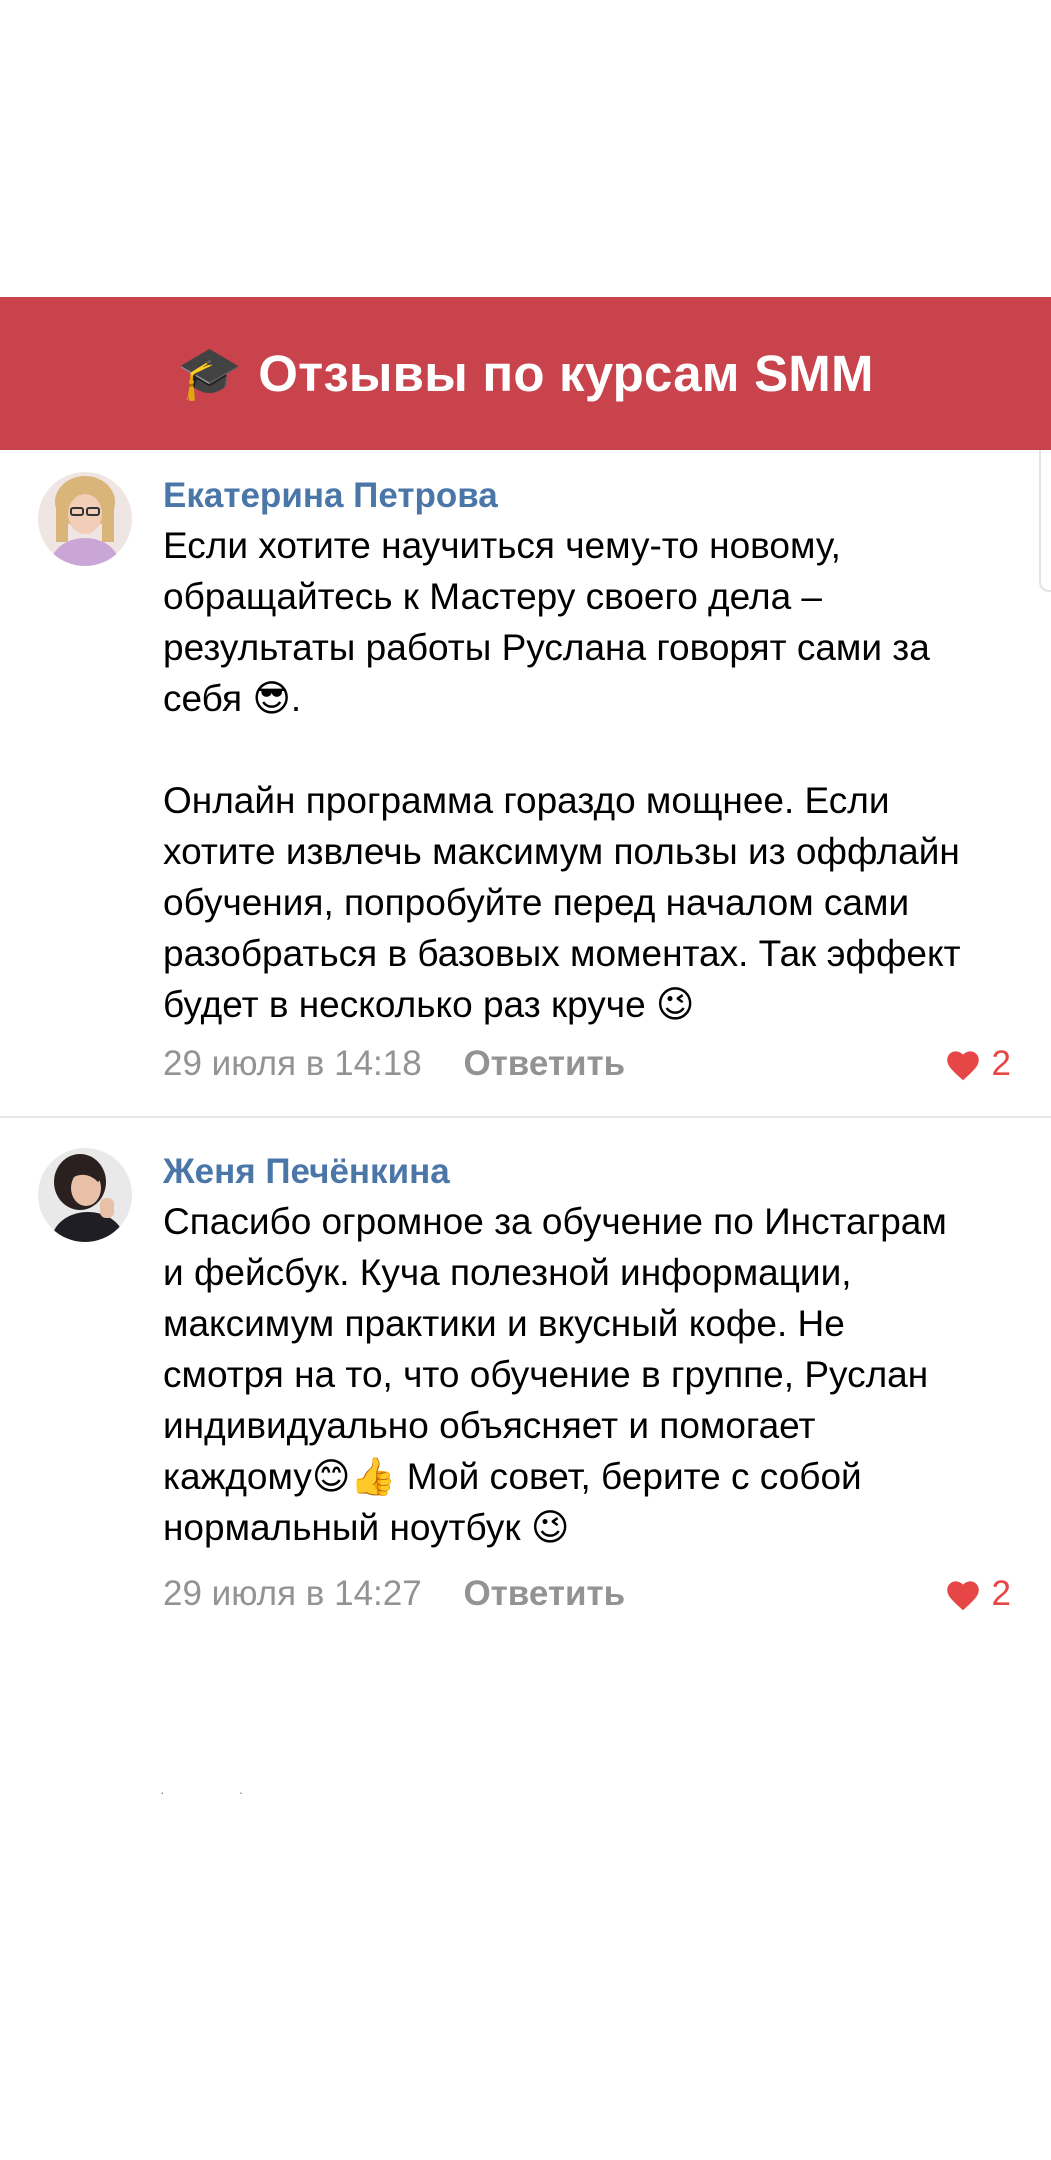 The height and width of the screenshot is (2160, 1051). I want to click on comment-author: Екатерина Петрова, so click(330, 496).